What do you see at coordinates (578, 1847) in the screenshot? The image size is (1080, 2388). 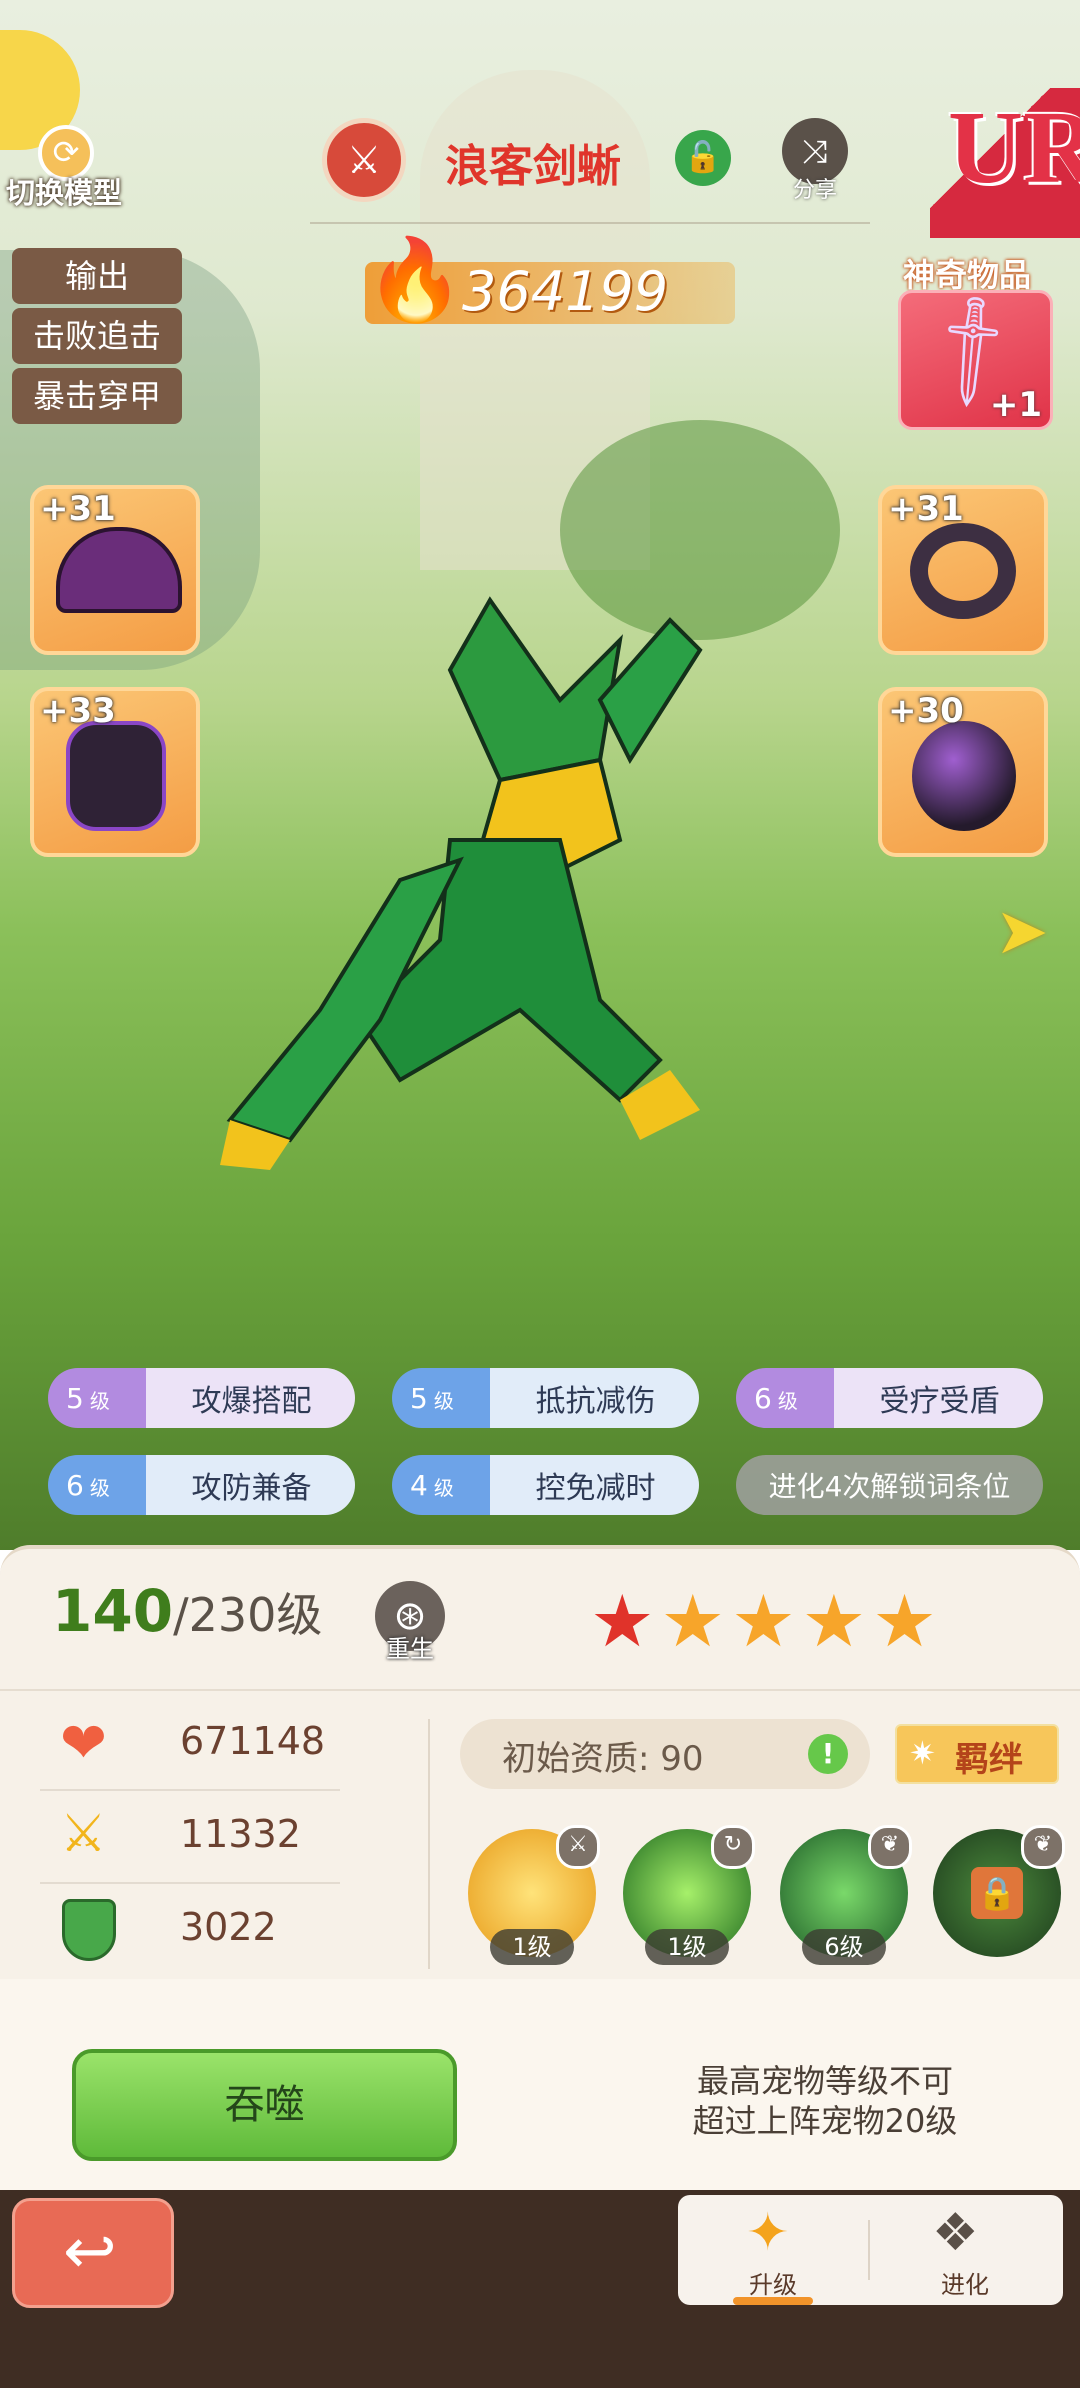 I see `sword-tag-icon: ⚔` at bounding box center [578, 1847].